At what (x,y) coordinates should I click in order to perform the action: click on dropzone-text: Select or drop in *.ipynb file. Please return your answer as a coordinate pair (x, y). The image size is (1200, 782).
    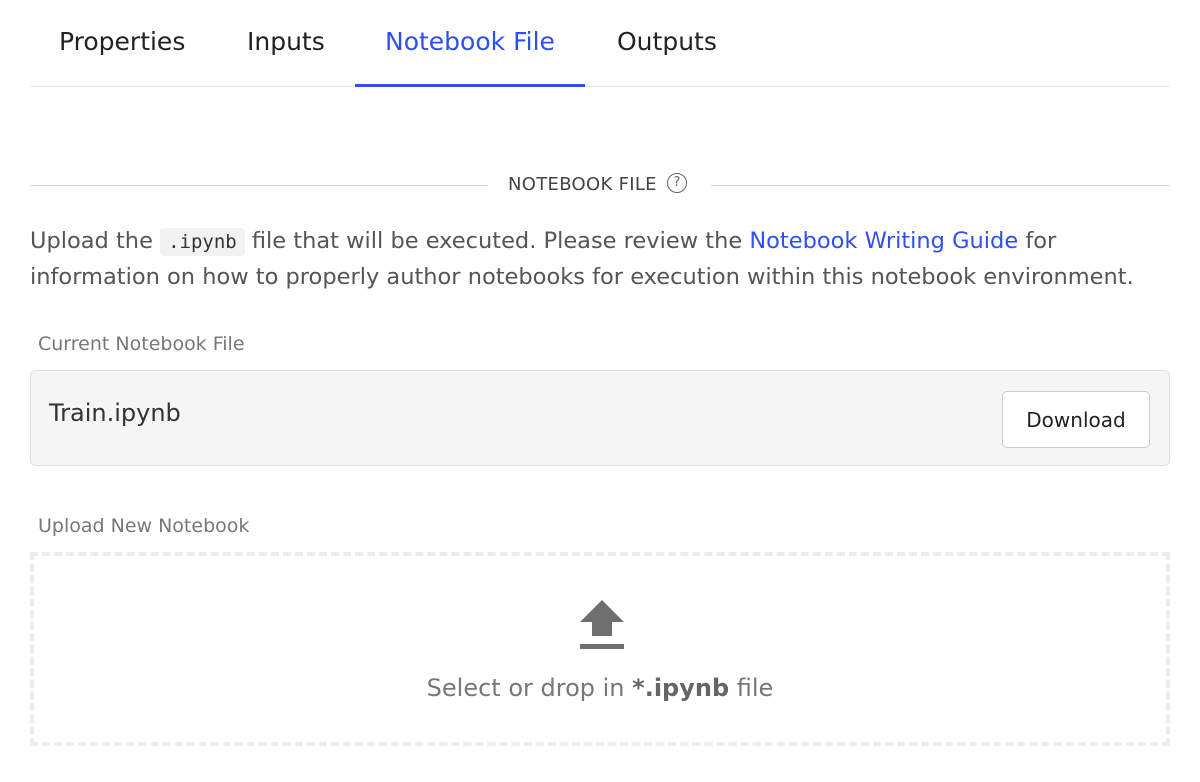
    Looking at the image, I should click on (600, 688).